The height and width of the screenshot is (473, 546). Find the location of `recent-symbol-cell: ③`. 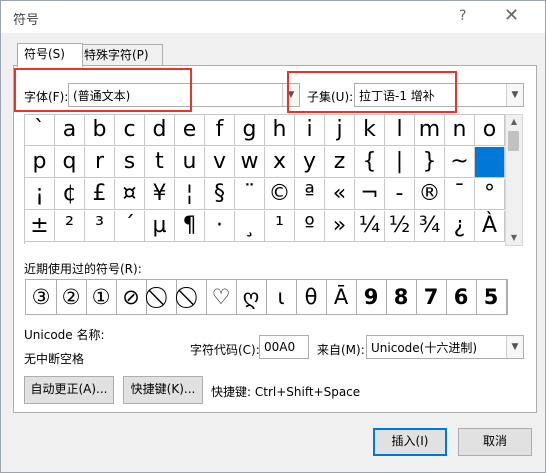

recent-symbol-cell: ③ is located at coordinates (41, 297).